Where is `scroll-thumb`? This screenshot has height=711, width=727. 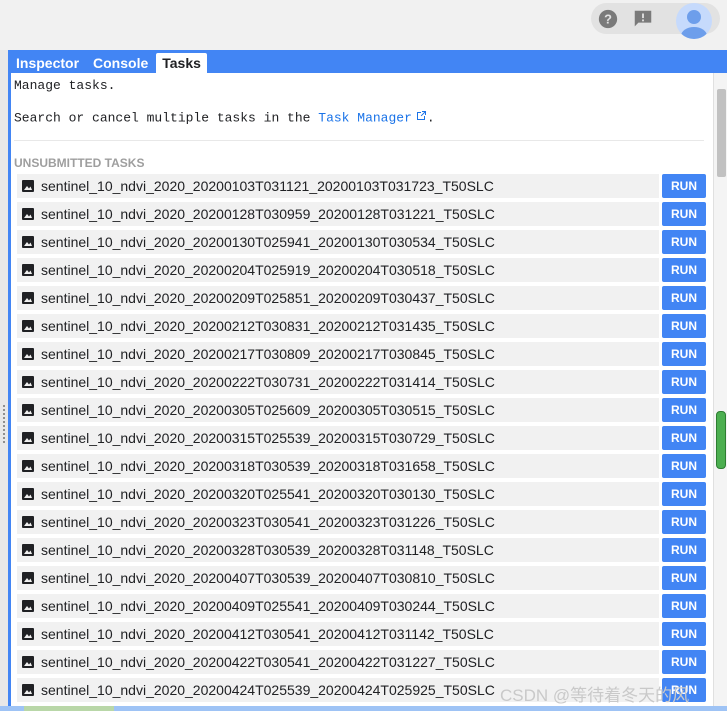 scroll-thumb is located at coordinates (721, 133).